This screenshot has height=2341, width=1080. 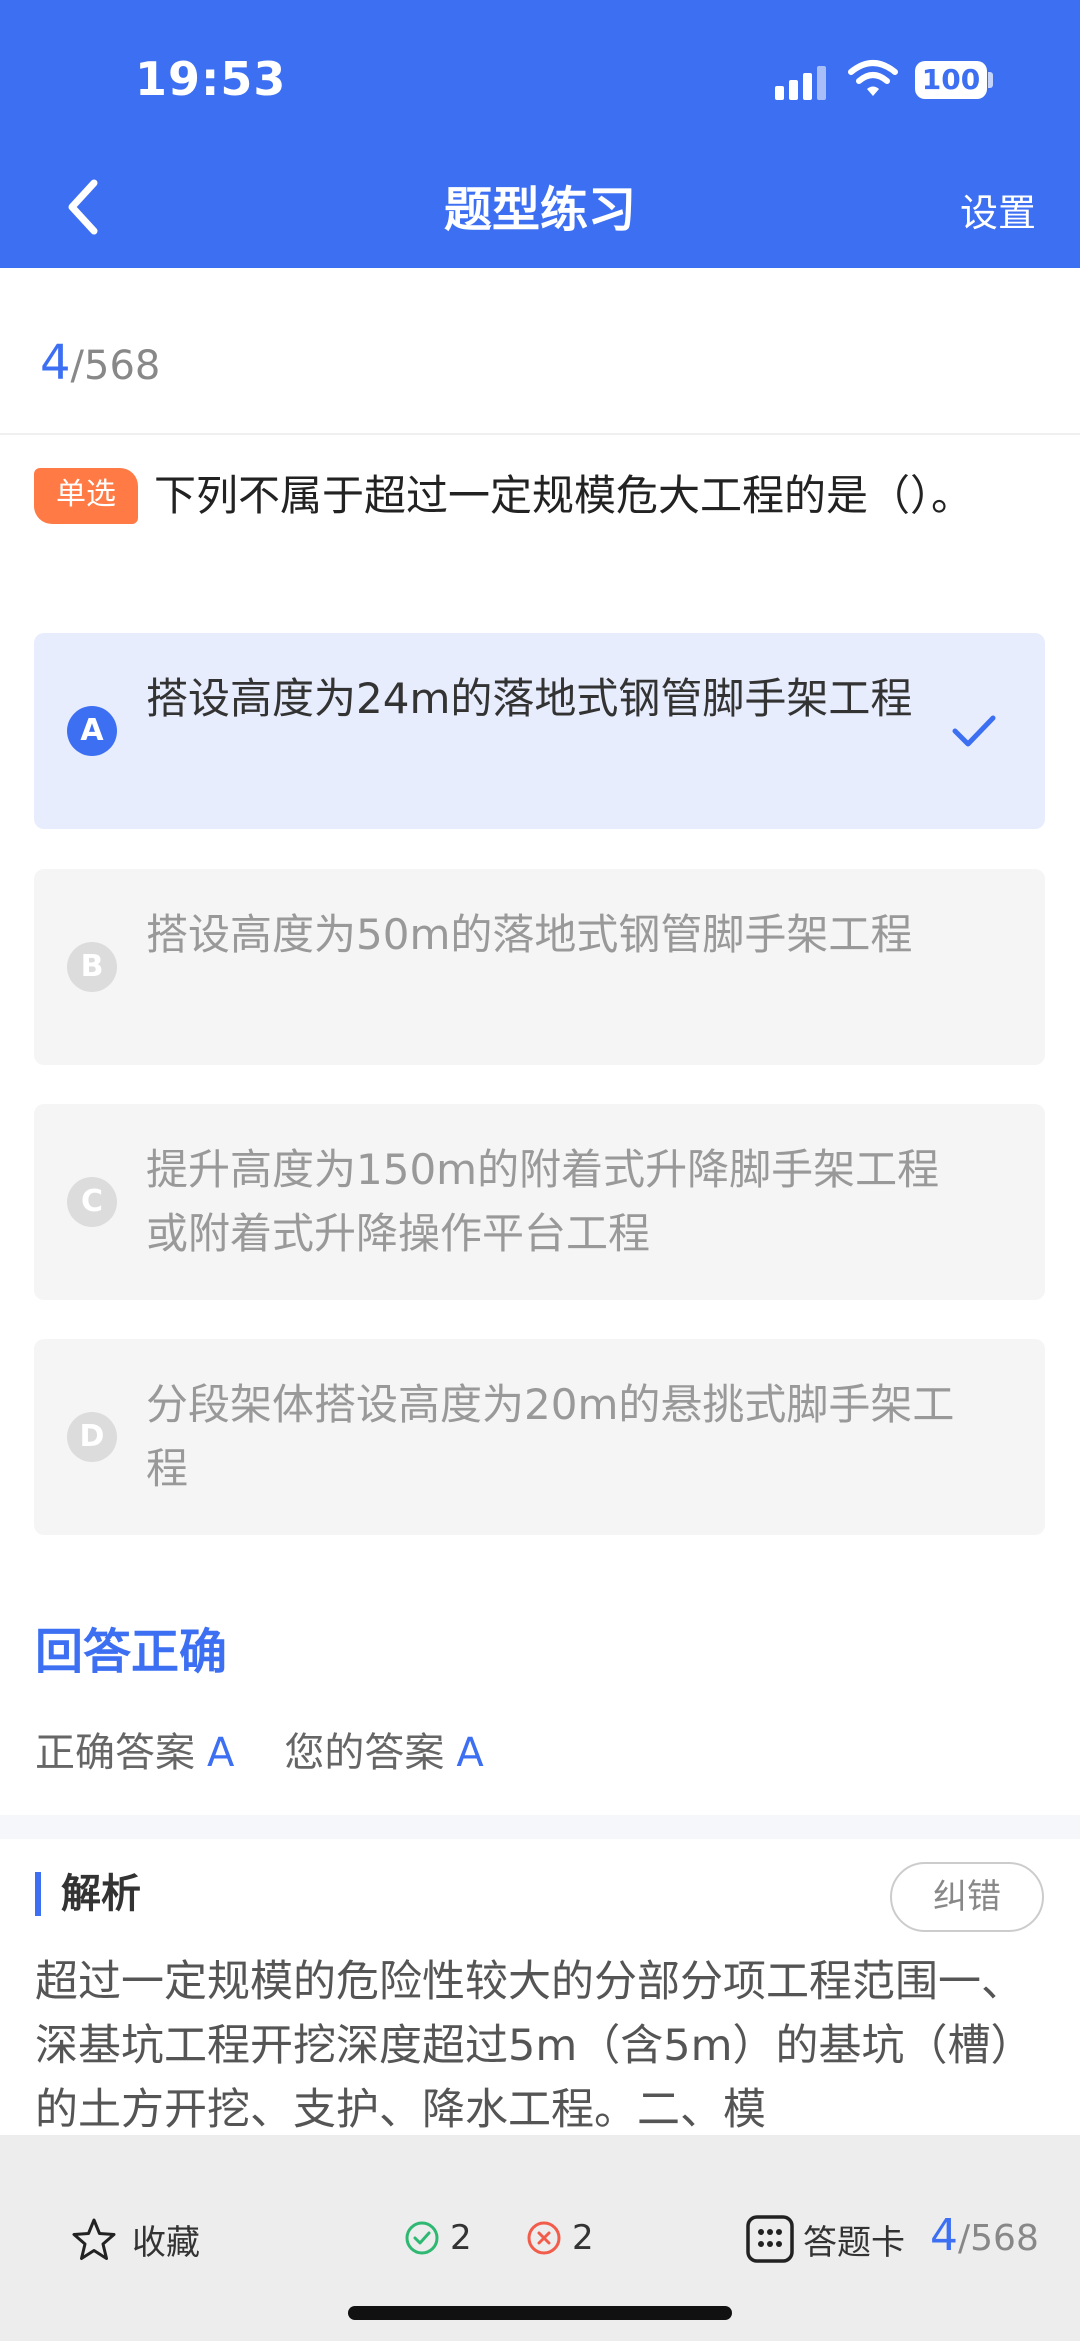 I want to click on question-stem: 单选 下列不属于超过一定规模危大工程的是（）。, so click(x=539, y=496).